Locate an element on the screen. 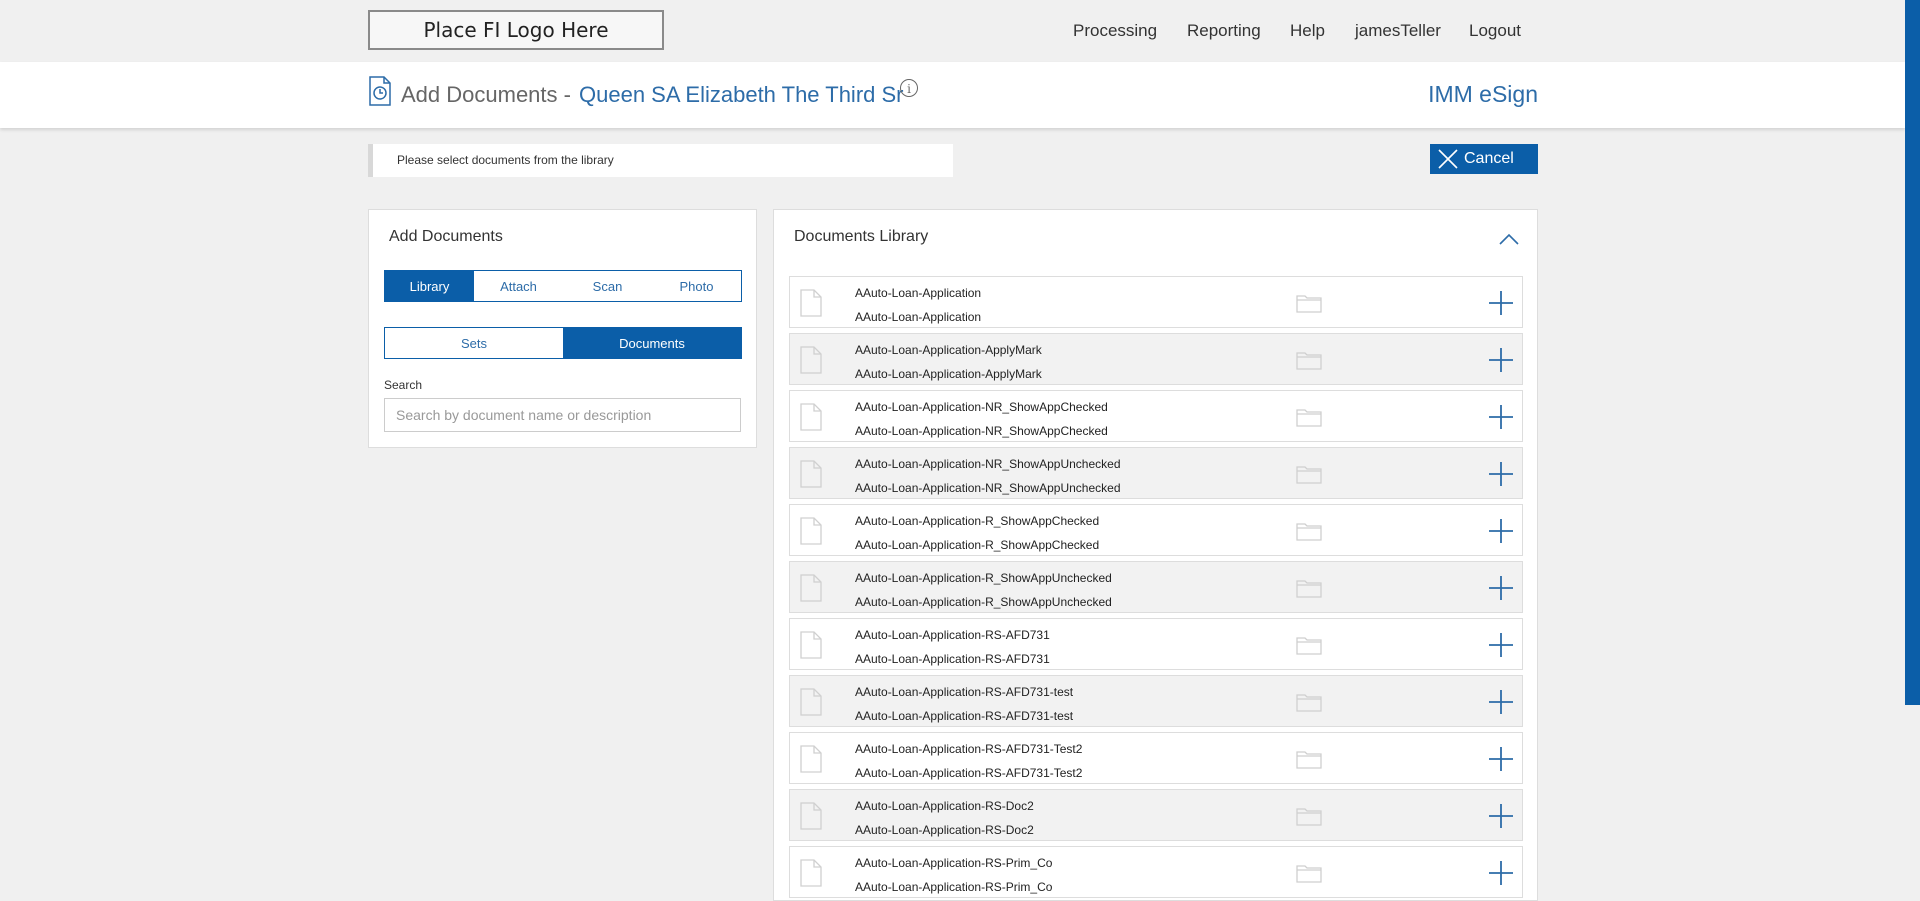  tab-photo: Photo is located at coordinates (696, 286).